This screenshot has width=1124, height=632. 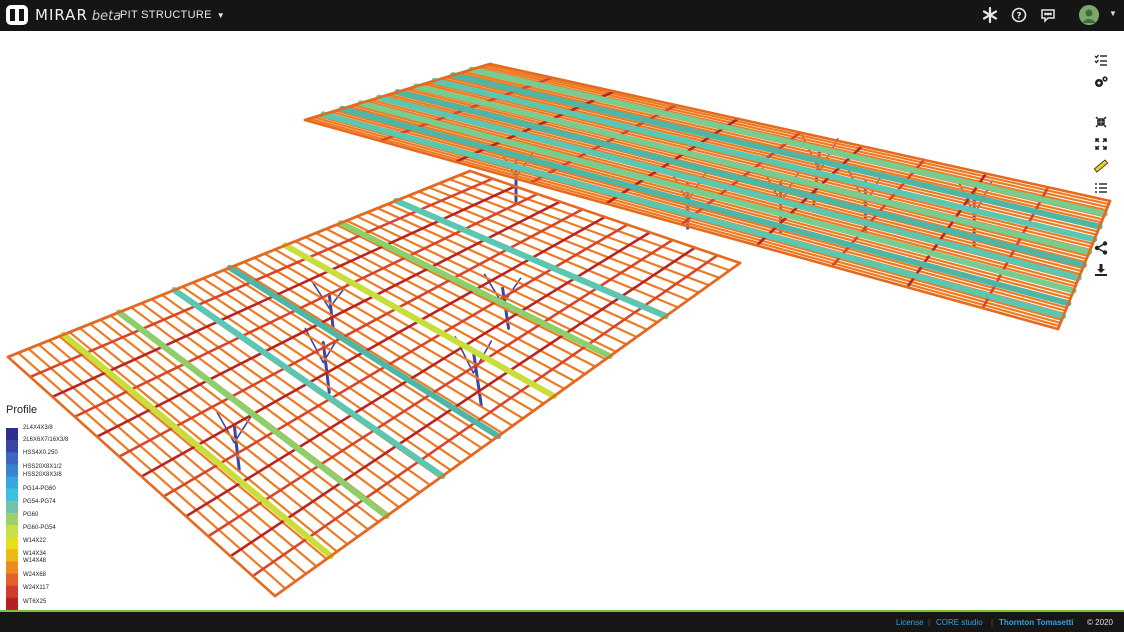 I want to click on app-name: MIRAR beta, so click(x=78, y=15).